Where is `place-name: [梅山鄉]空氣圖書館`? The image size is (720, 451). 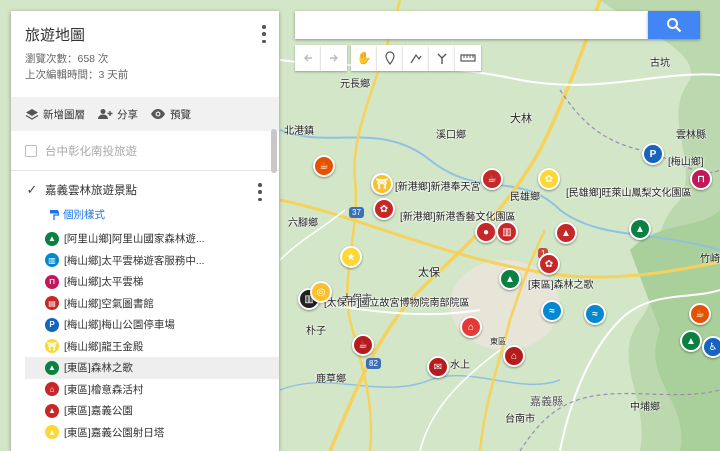 place-name: [梅山鄉]空氣圖書館 is located at coordinates (109, 303).